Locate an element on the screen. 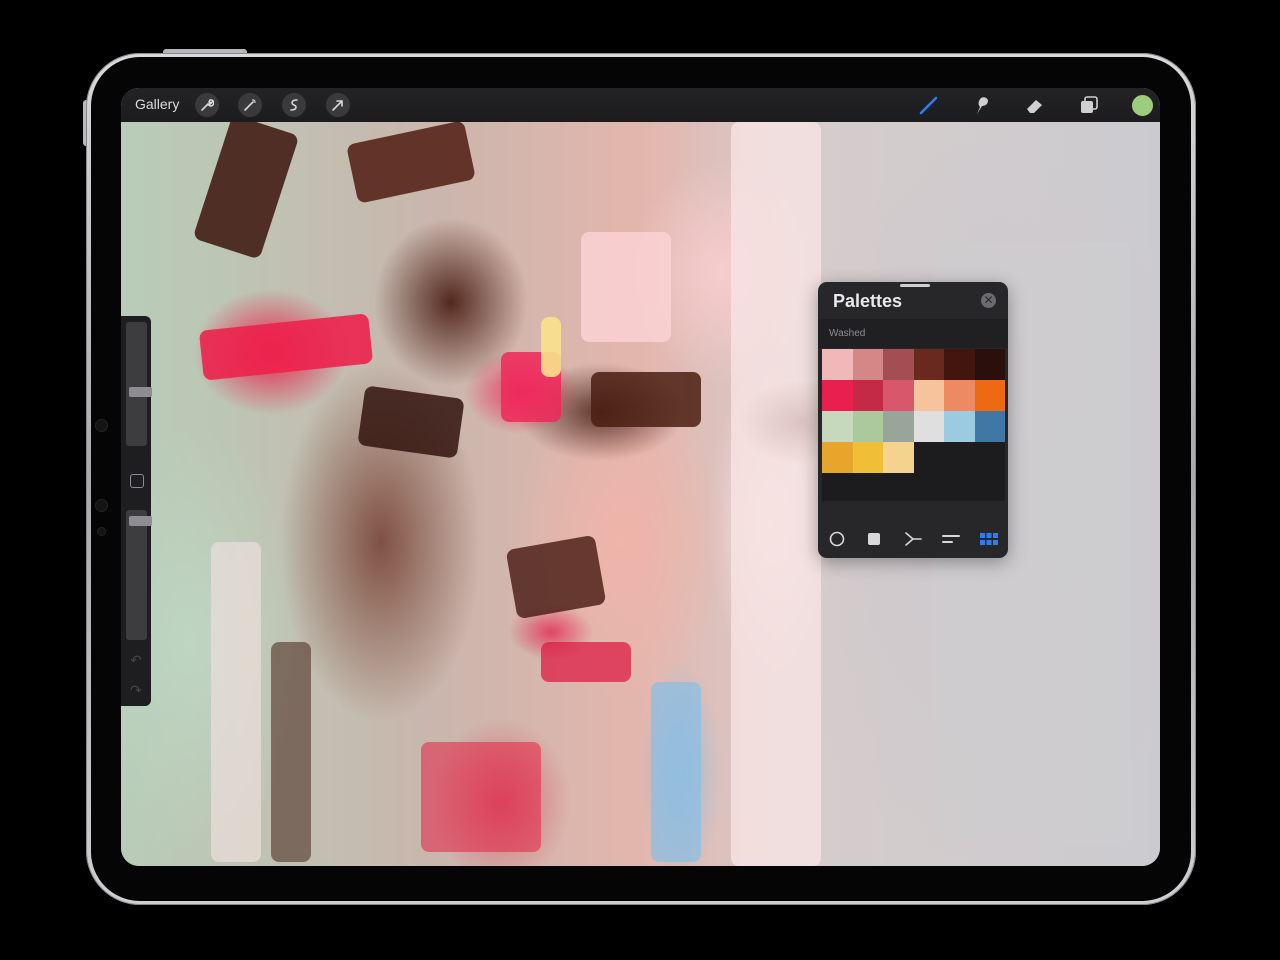 Image resolution: width=1280 pixels, height=960 pixels. modify-button is located at coordinates (137, 481).